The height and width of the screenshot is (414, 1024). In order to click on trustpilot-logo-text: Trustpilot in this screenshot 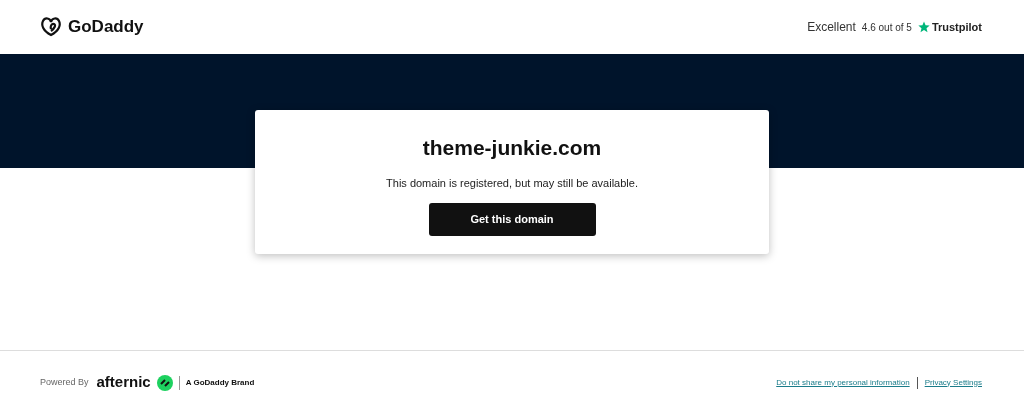, I will do `click(956, 27)`.